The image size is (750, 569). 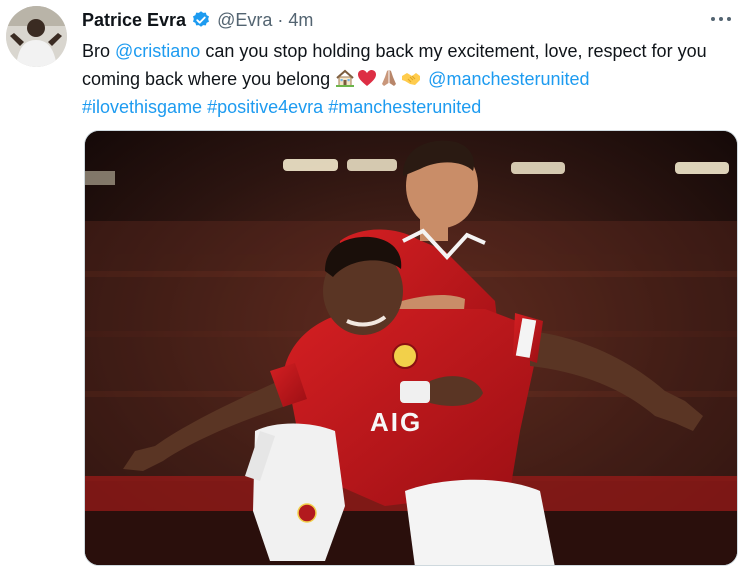 I want to click on hashtag-manchesterunited: #manchesterunited, so click(x=404, y=107).